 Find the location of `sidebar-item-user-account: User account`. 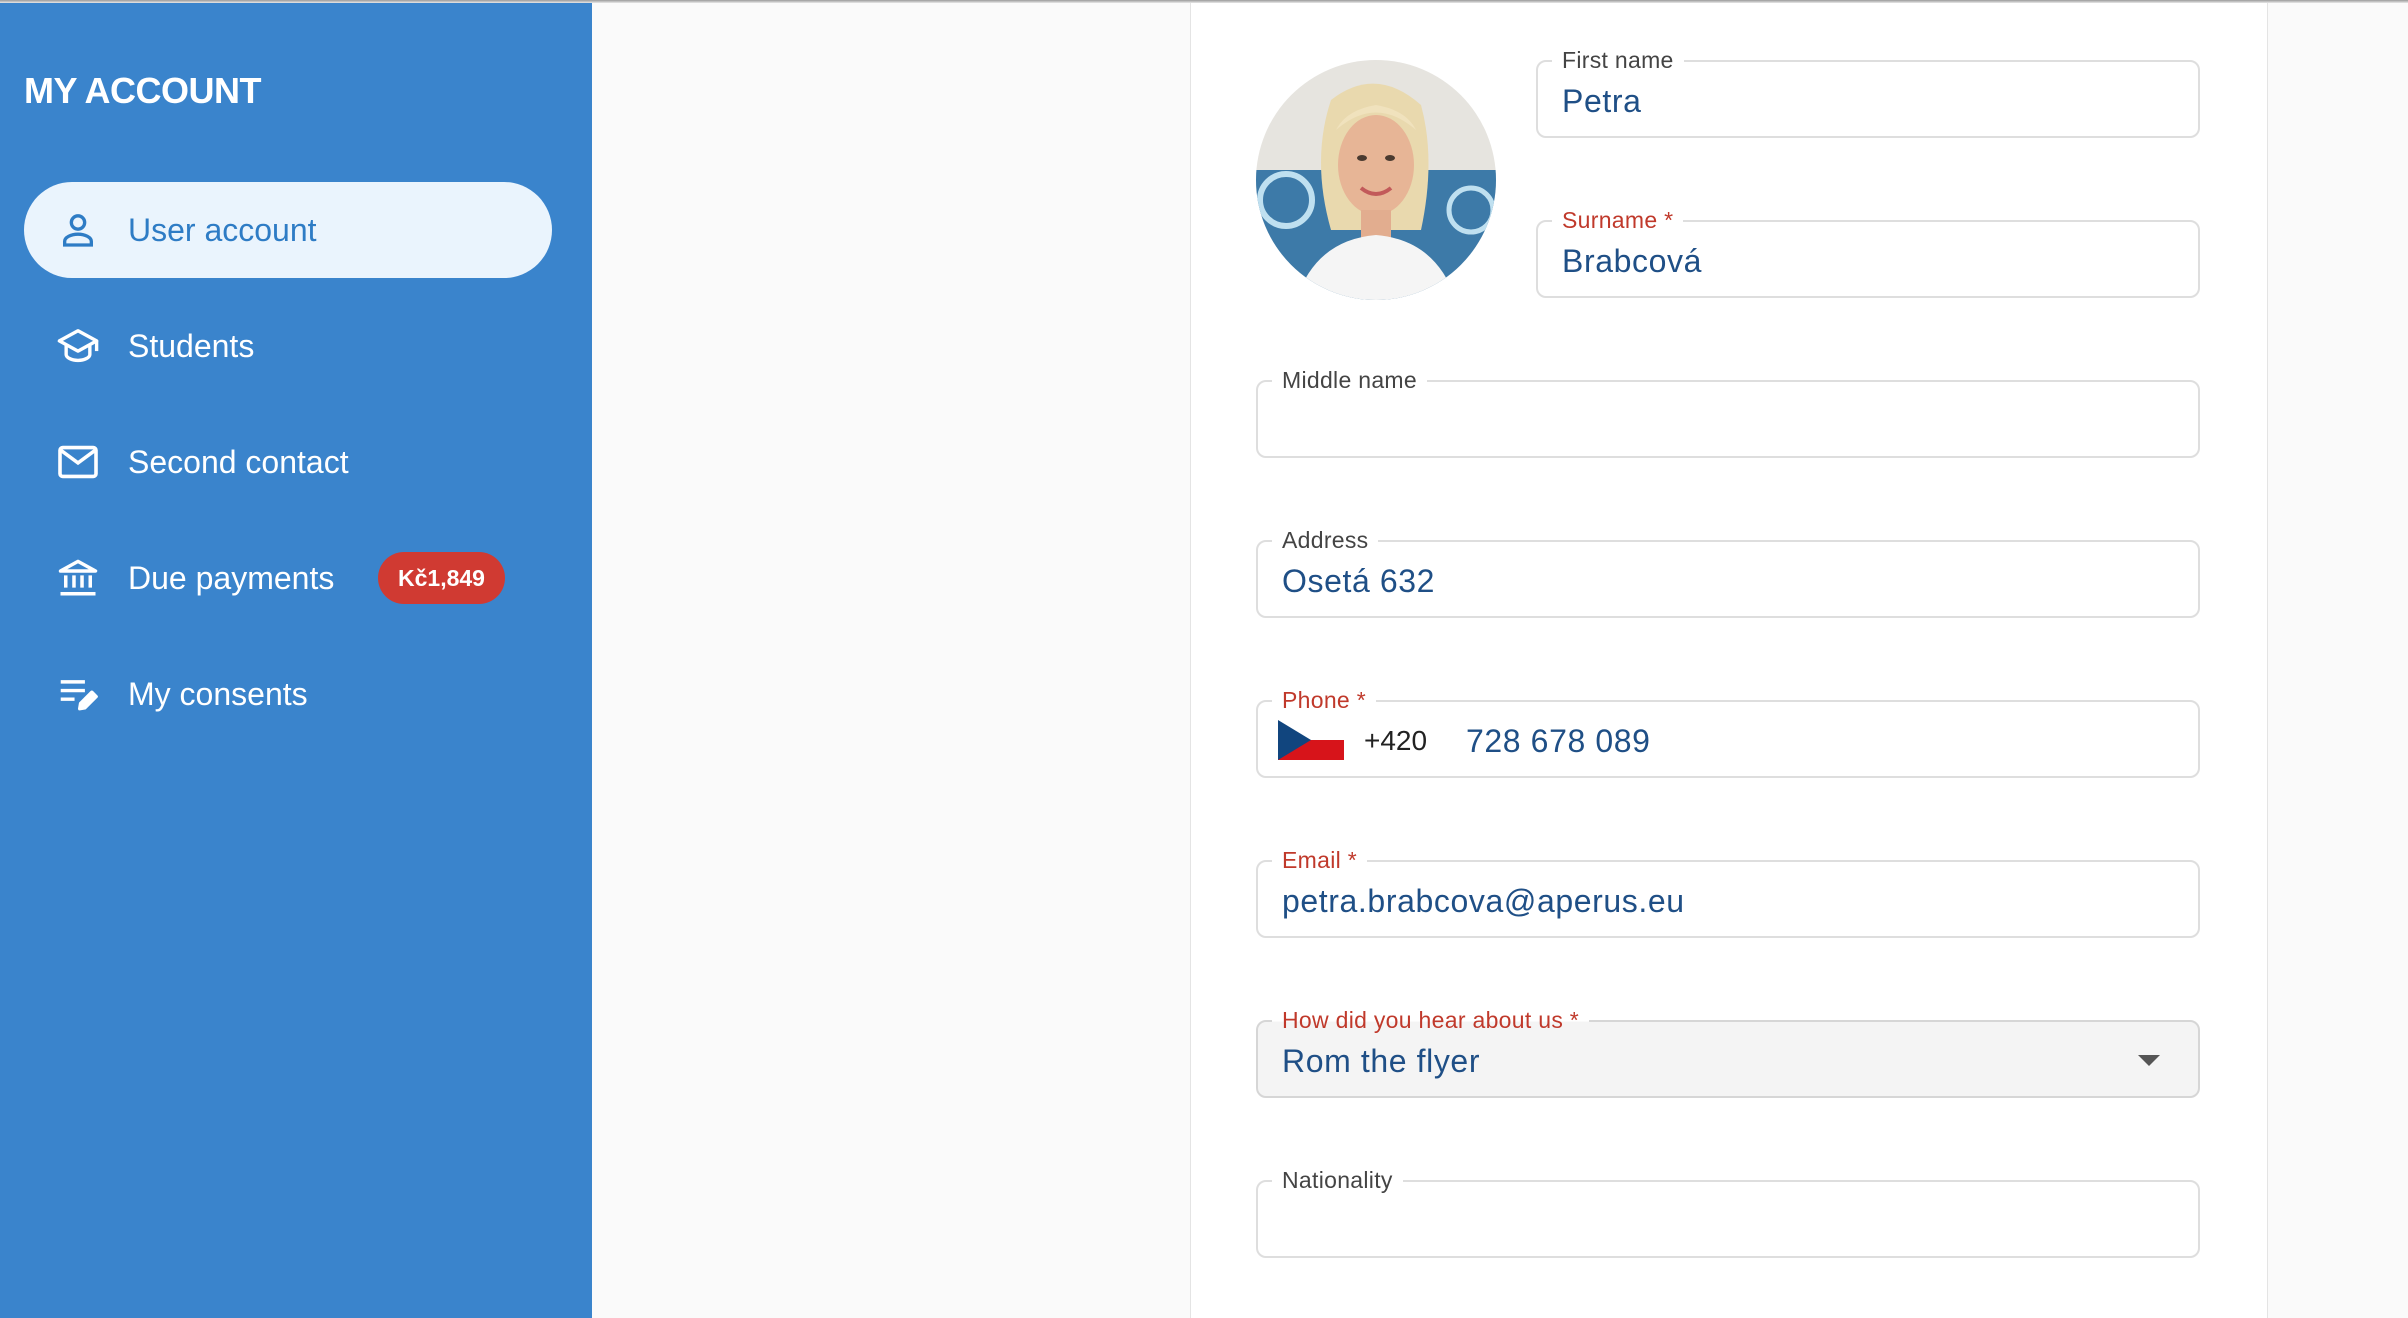

sidebar-item-user-account: User account is located at coordinates (288, 230).